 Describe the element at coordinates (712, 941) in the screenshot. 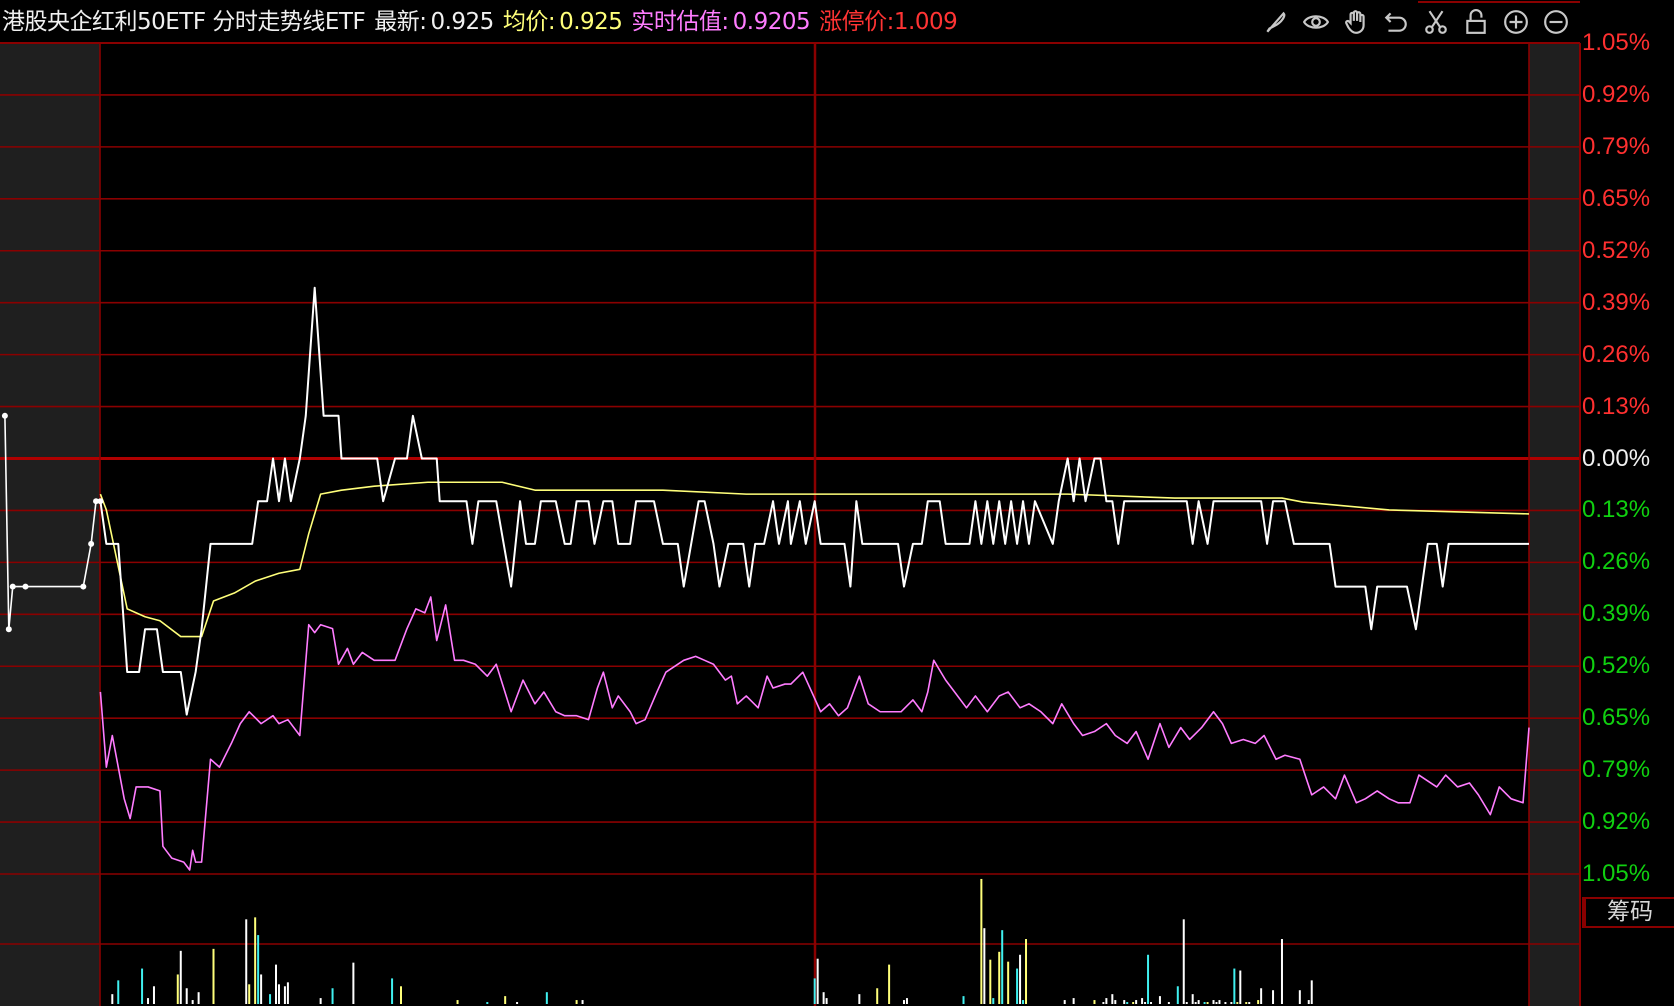

I see `volume-bars` at that location.